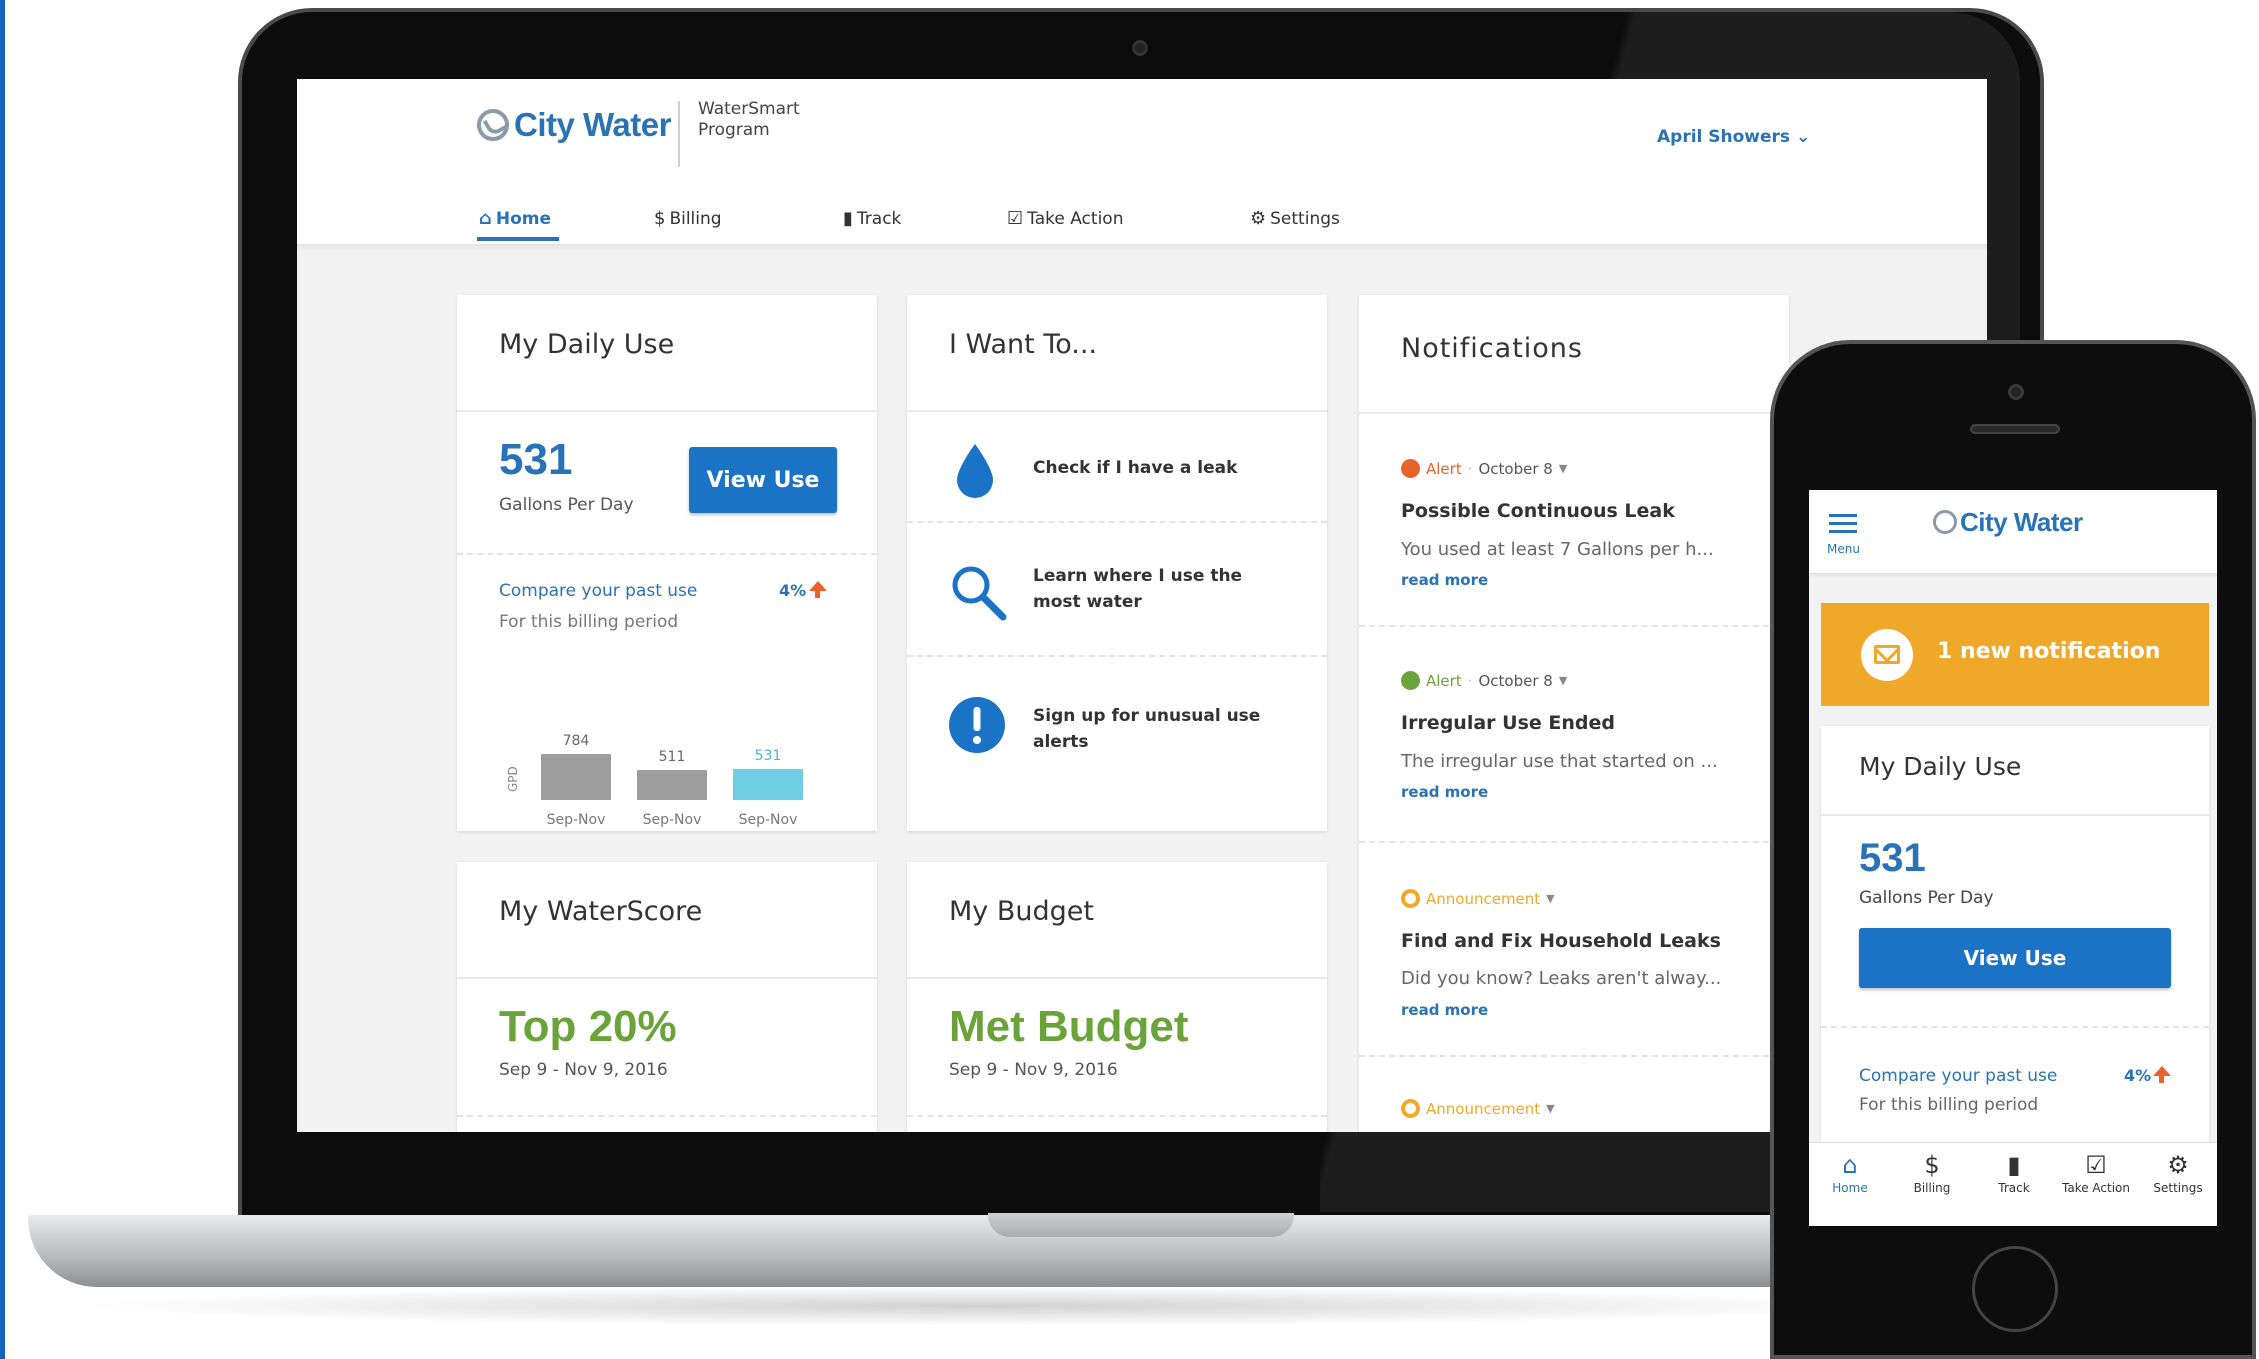  Describe the element at coordinates (588, 1026) in the screenshot. I see `waterscore-value: Top 20%` at that location.